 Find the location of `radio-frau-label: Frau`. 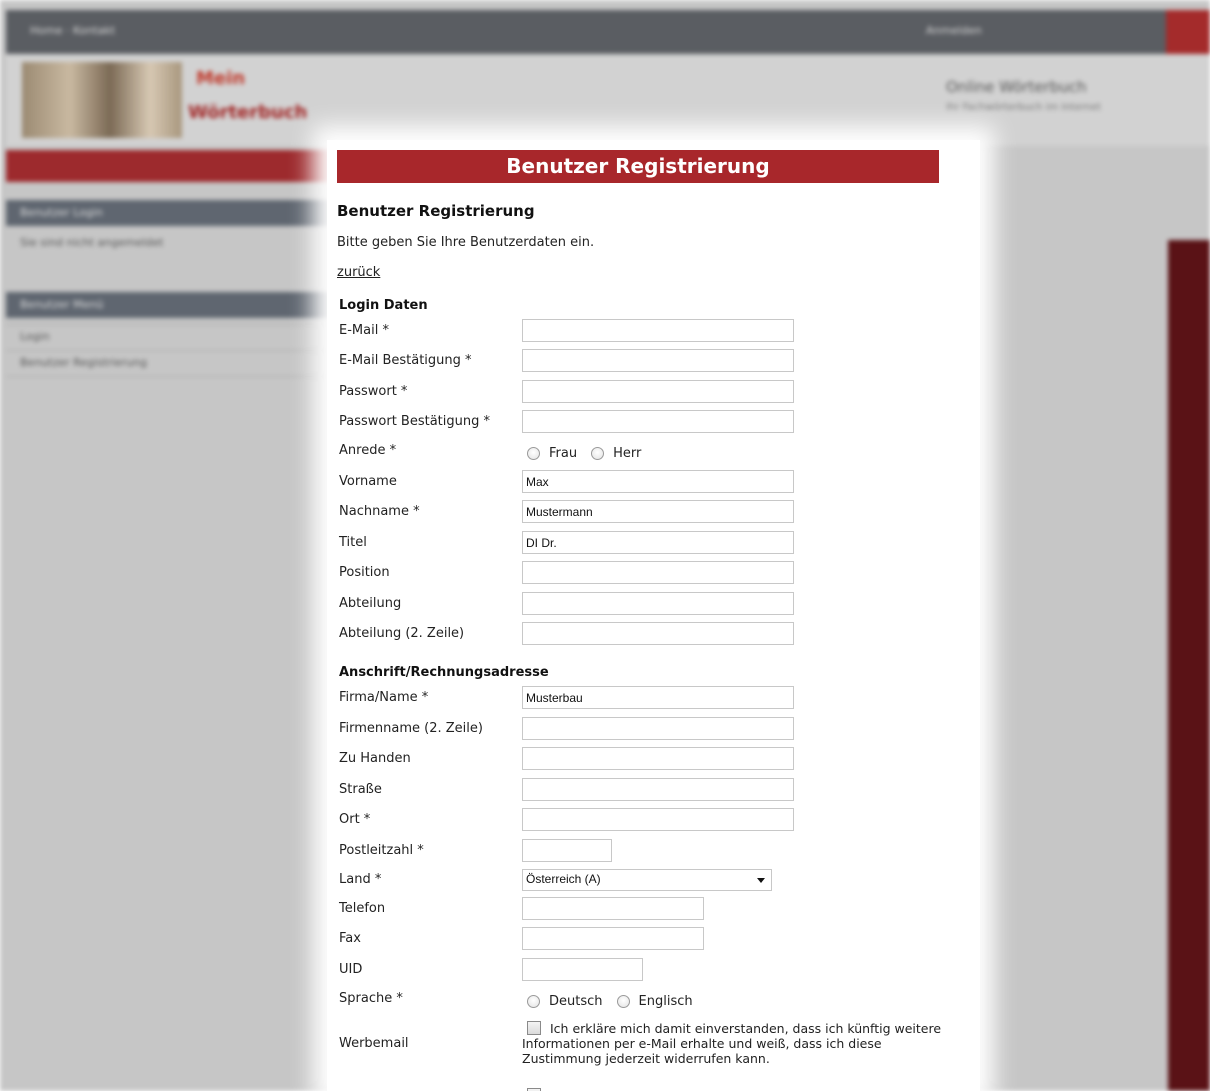

radio-frau-label: Frau is located at coordinates (563, 453).